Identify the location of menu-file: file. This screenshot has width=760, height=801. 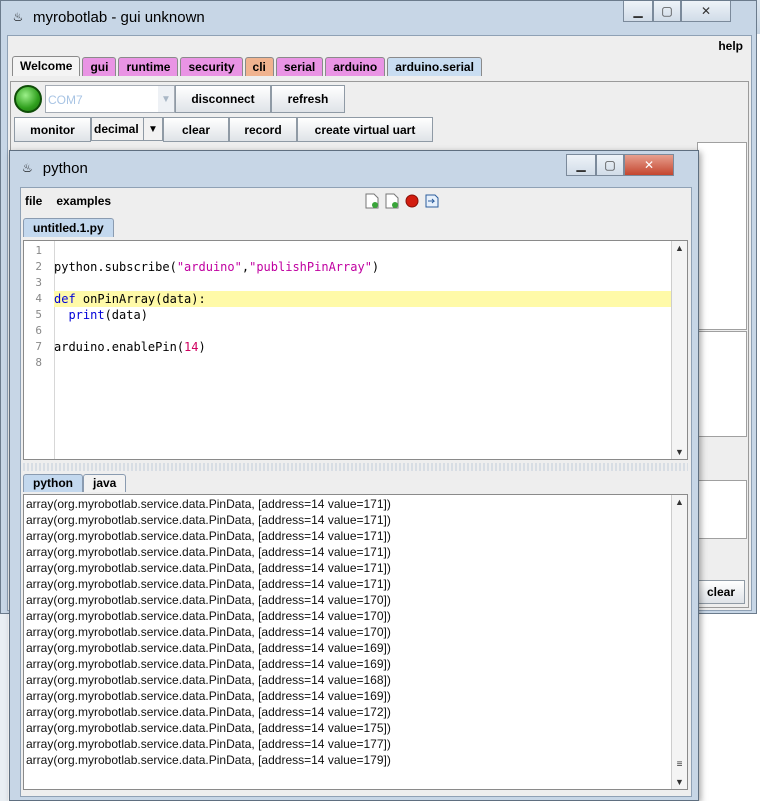
(33, 201).